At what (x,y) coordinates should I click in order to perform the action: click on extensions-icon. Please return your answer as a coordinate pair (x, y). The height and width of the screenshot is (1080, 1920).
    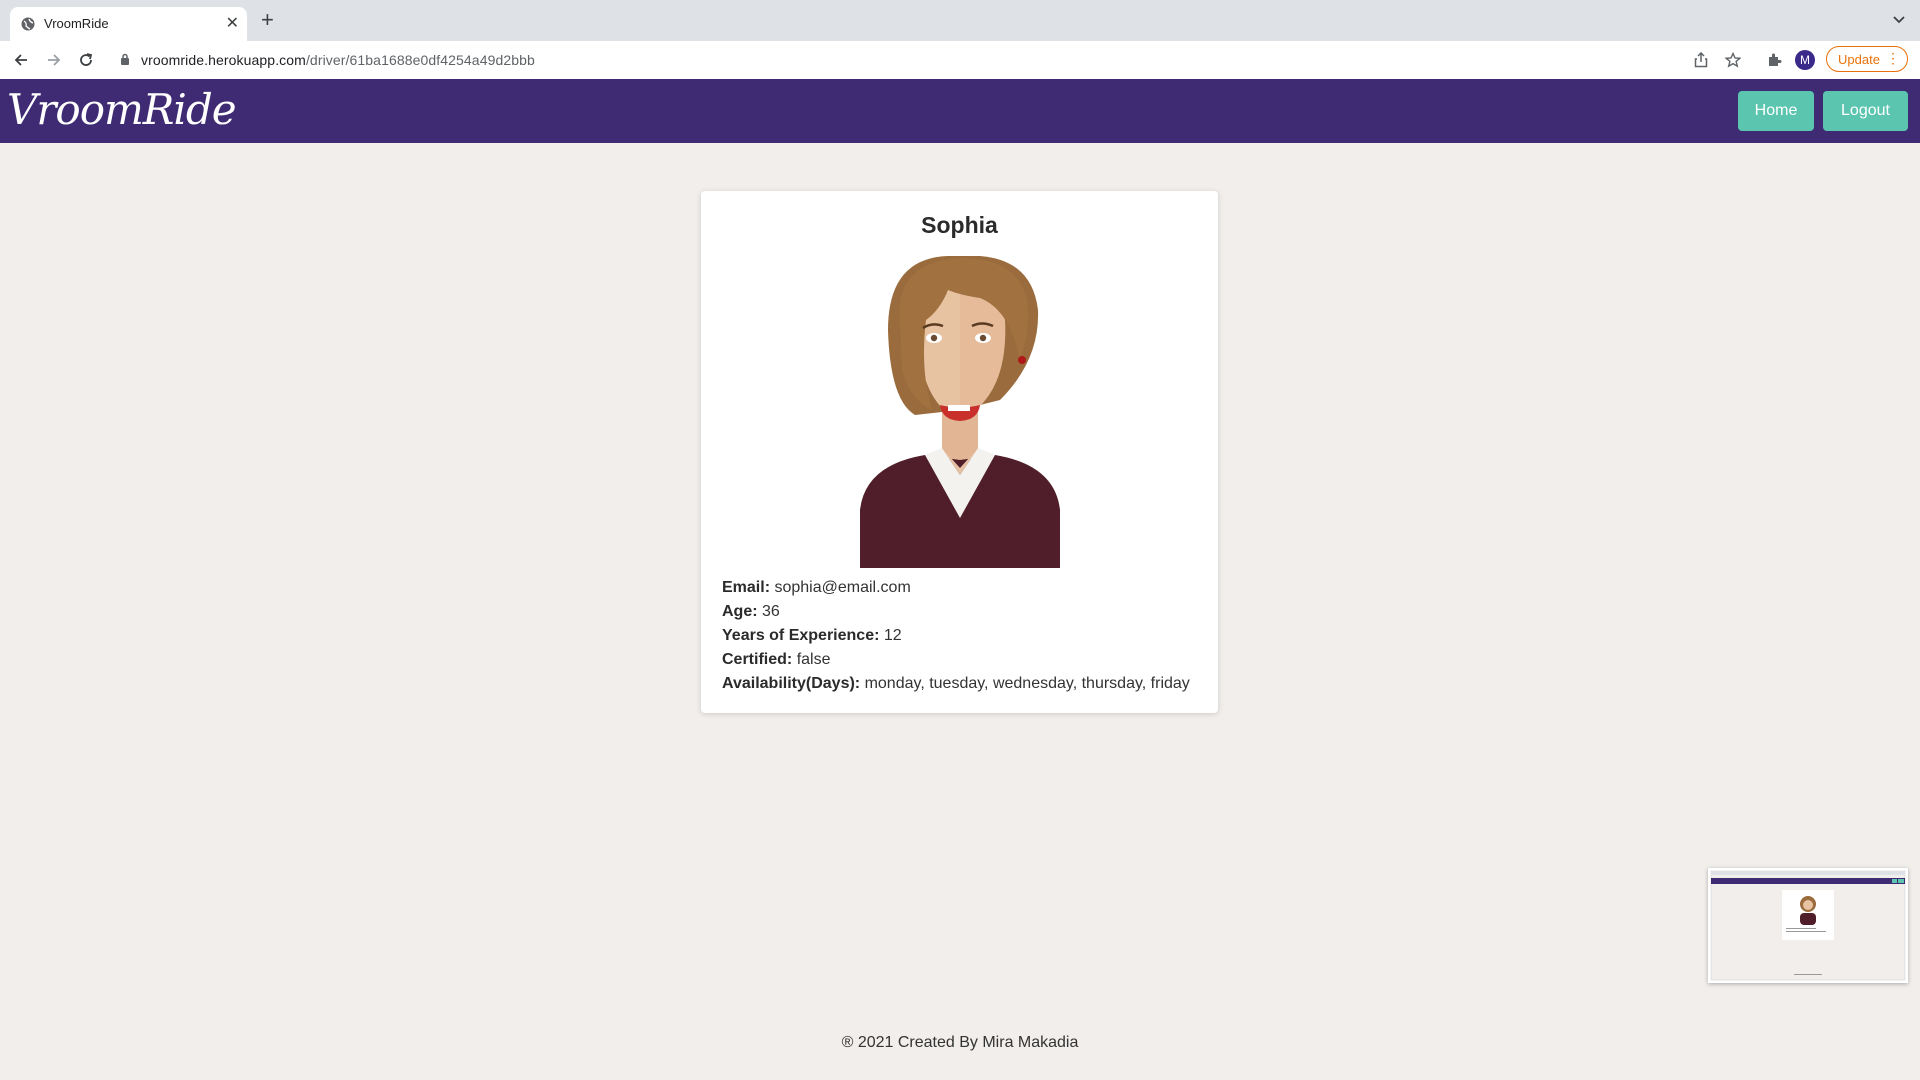
    Looking at the image, I should click on (1774, 60).